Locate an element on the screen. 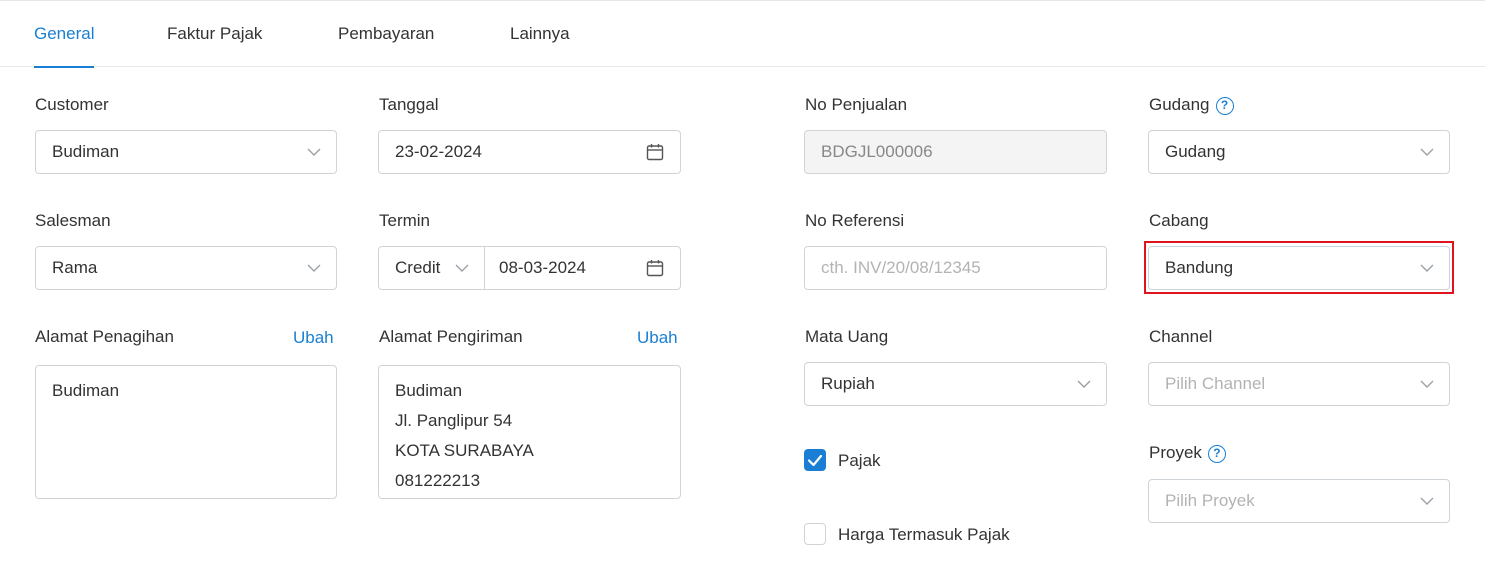 Image resolution: width=1485 pixels, height=568 pixels. no-referensi-input: cth. INV/20/08/12345 is located at coordinates (955, 268).